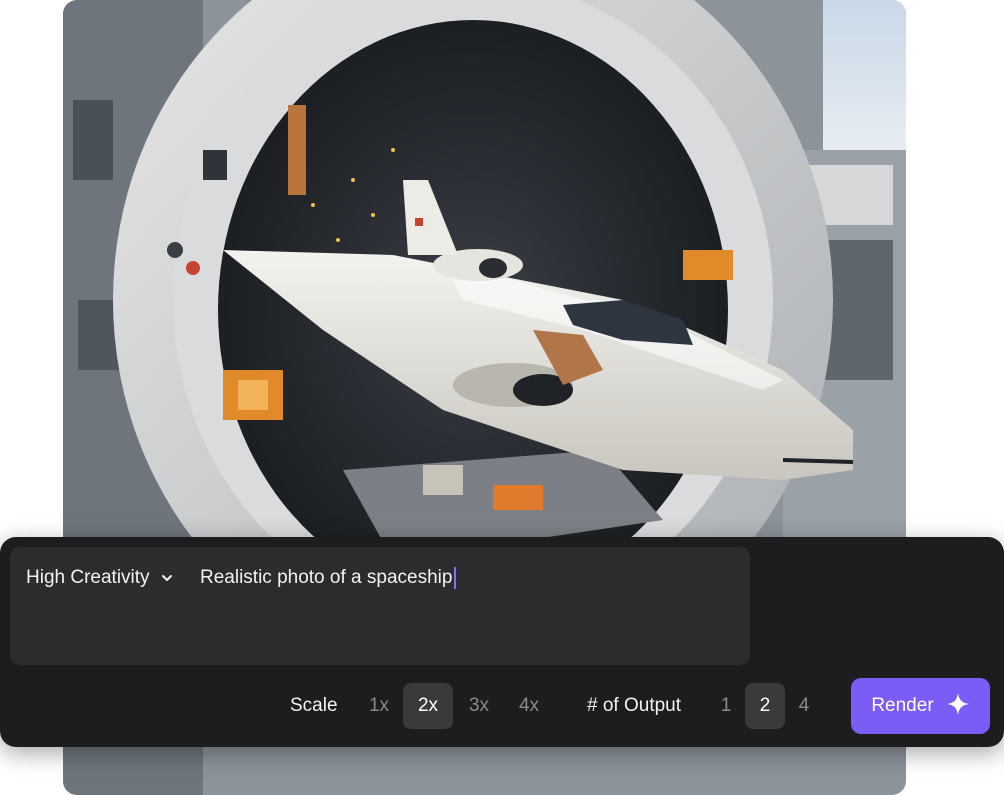 This screenshot has height=795, width=1004. Describe the element at coordinates (428, 706) in the screenshot. I see `scale-option-2x: 2x` at that location.